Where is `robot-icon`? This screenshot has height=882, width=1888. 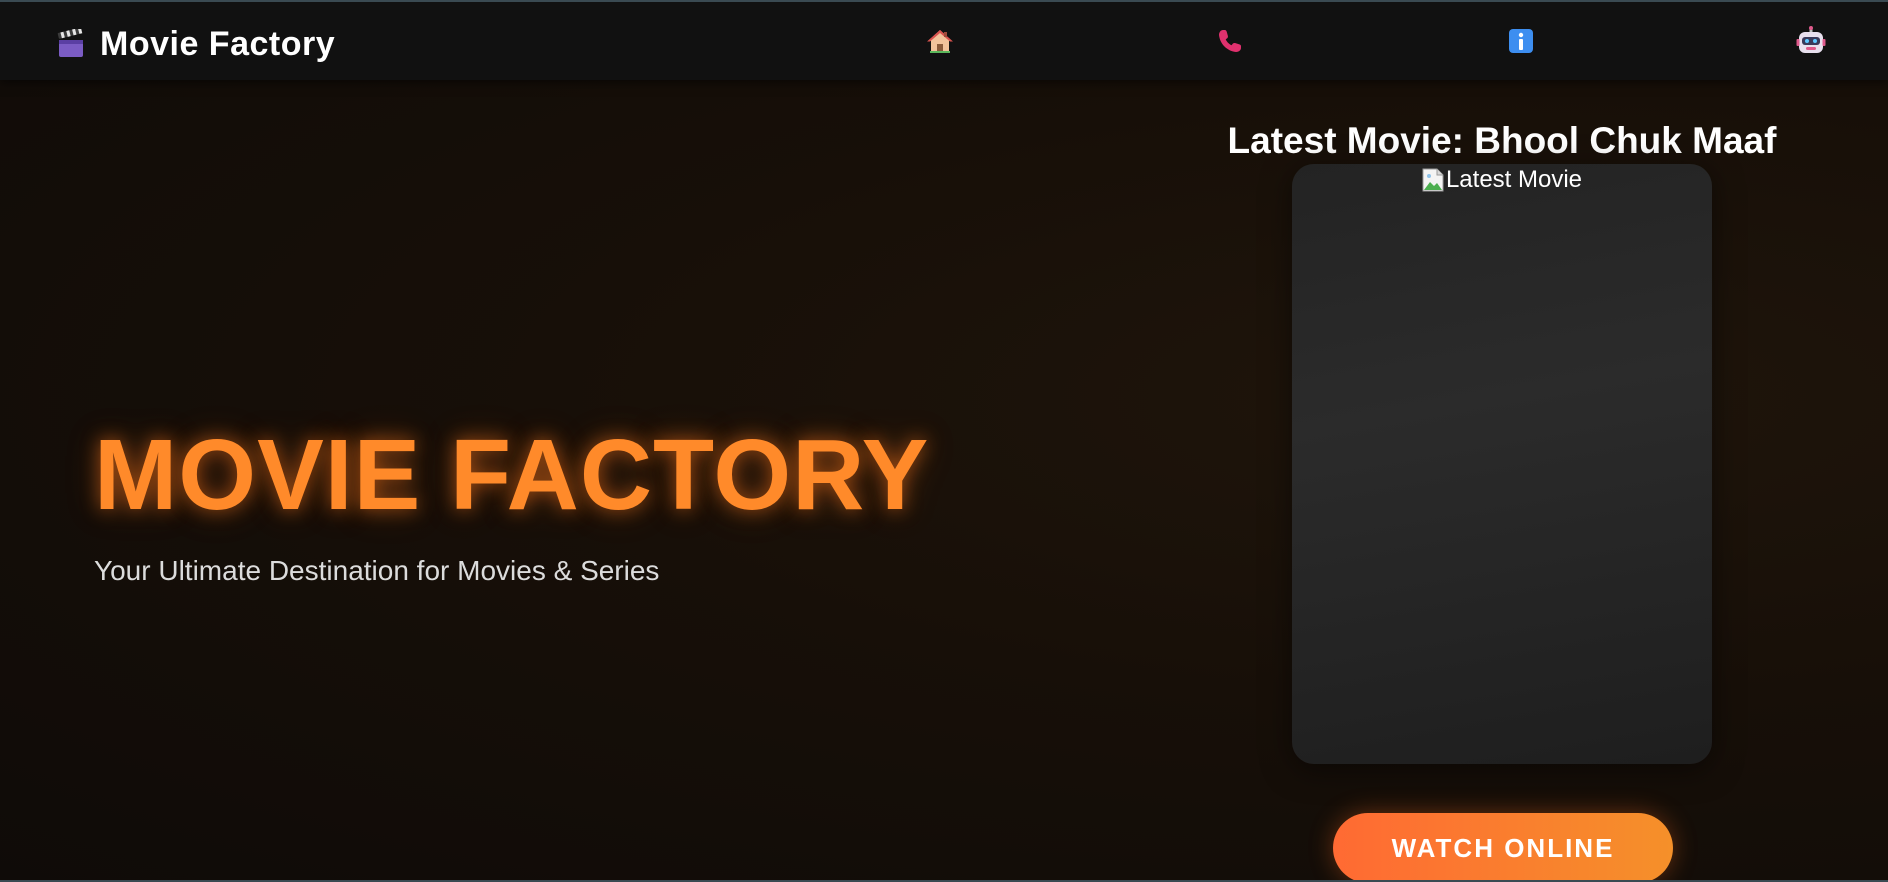 robot-icon is located at coordinates (1811, 43).